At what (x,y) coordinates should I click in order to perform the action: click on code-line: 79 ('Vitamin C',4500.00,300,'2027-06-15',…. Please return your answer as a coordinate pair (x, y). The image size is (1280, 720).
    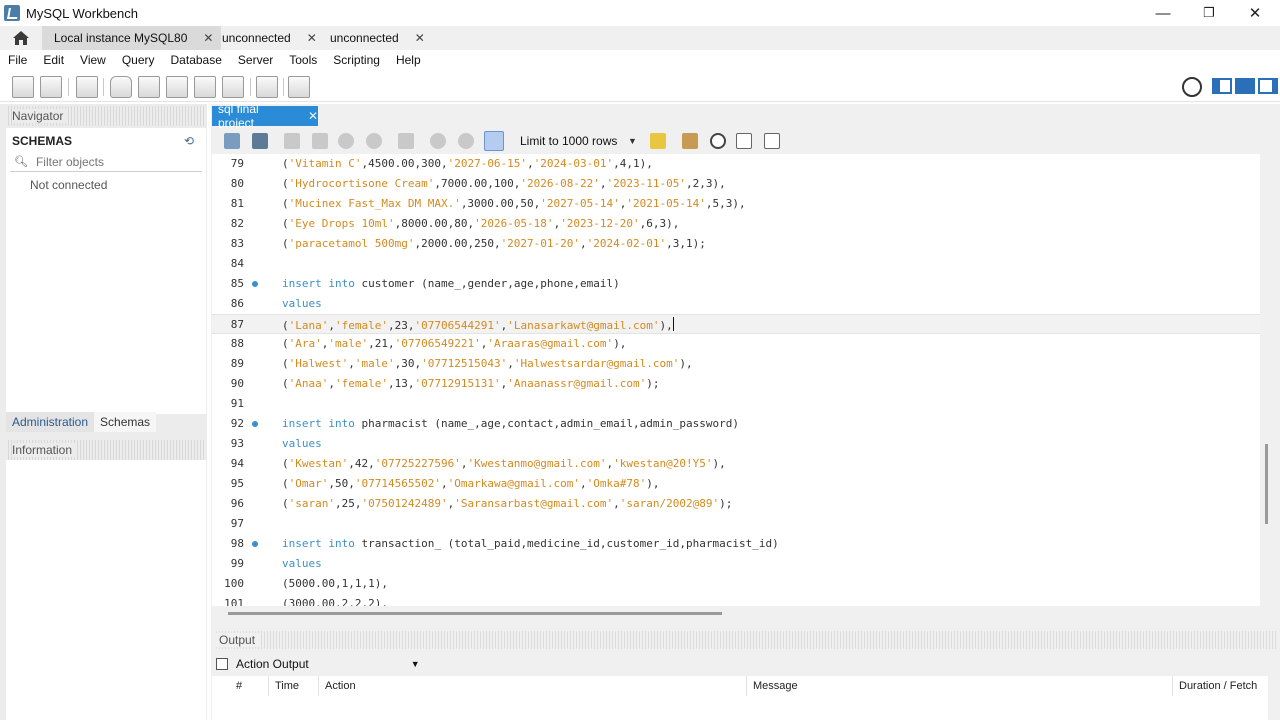
    Looking at the image, I should click on (736, 164).